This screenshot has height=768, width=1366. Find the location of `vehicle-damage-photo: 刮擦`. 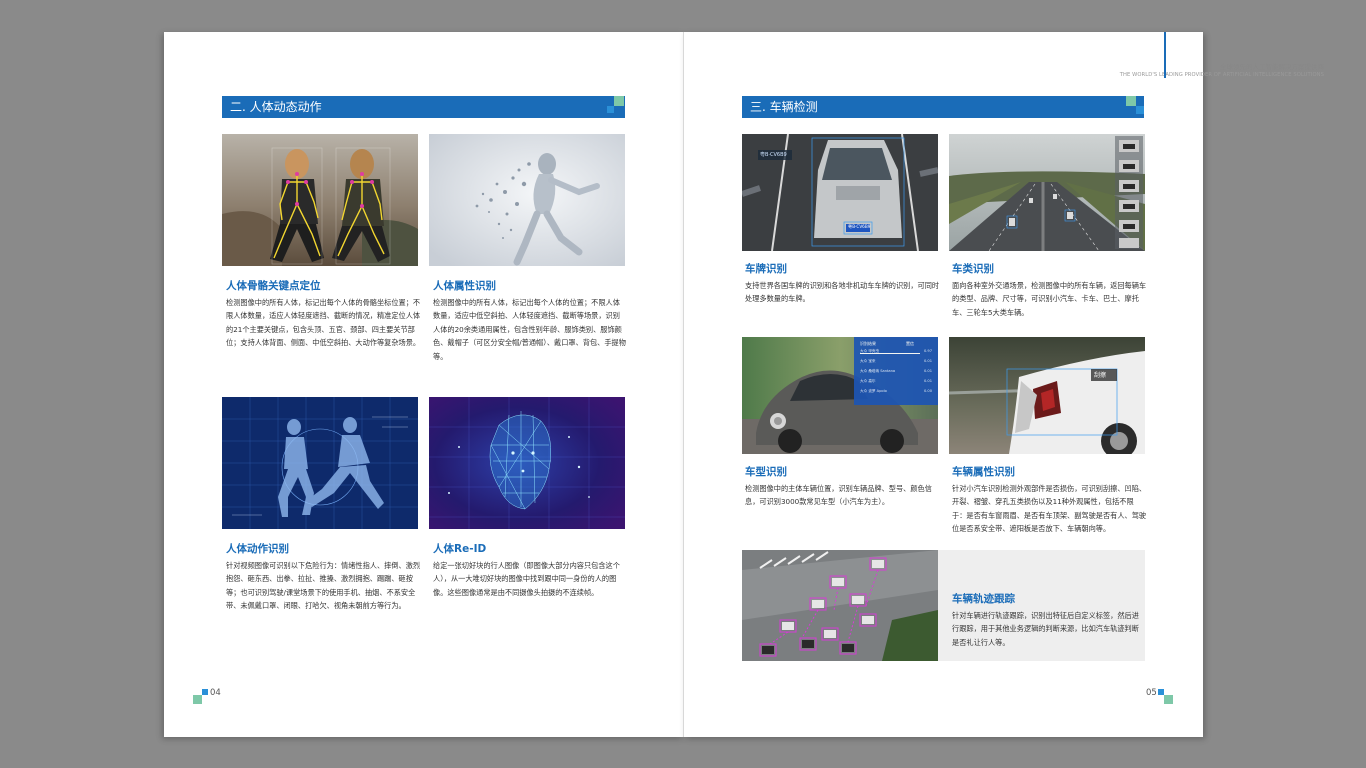

vehicle-damage-photo: 刮擦 is located at coordinates (1047, 395).